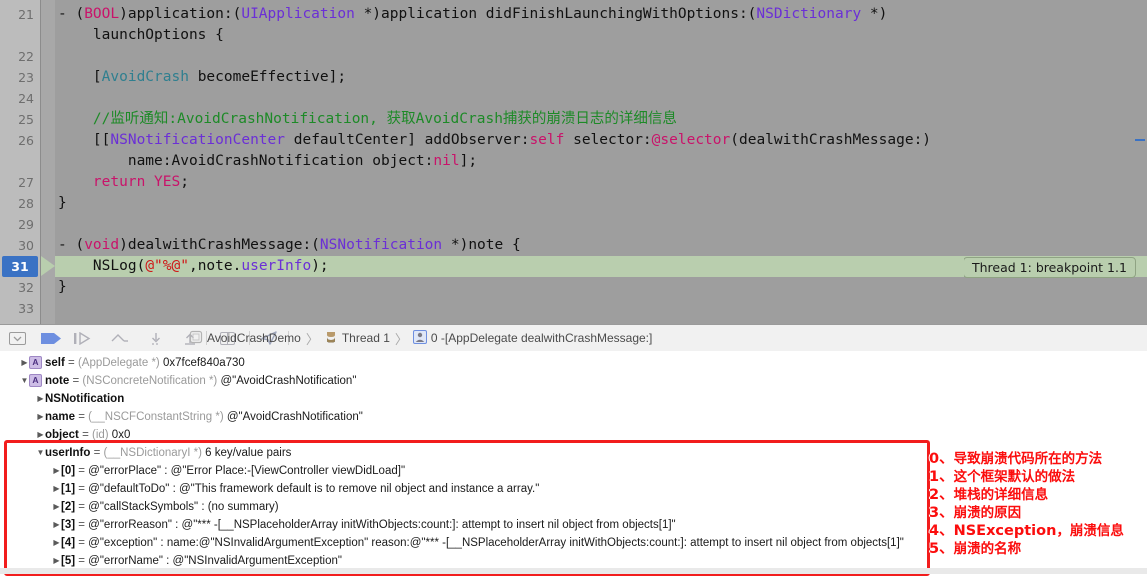 The height and width of the screenshot is (576, 1147). Describe the element at coordinates (331, 338) in the screenshot. I see `thread-icon` at that location.